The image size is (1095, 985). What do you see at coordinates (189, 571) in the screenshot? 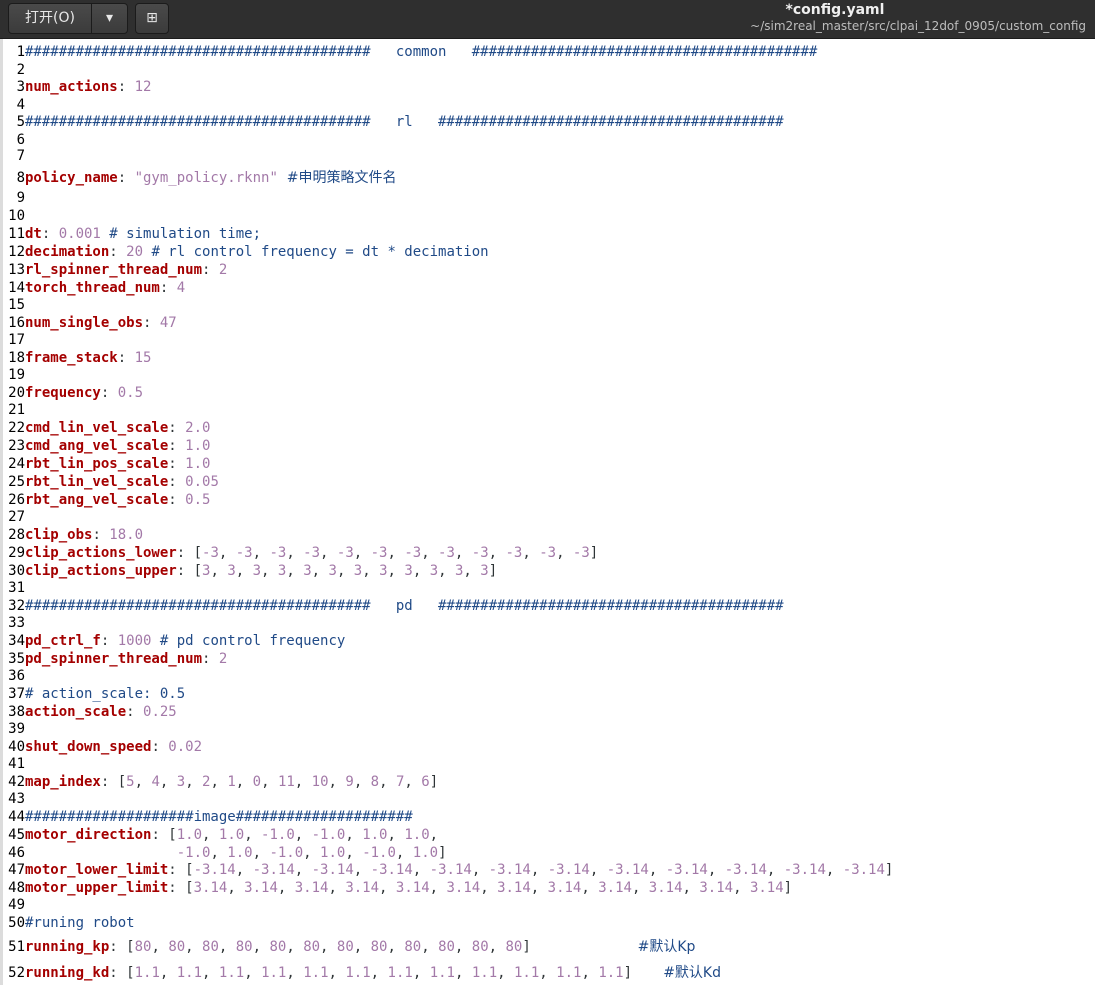
I see `code-punctuation: : [` at bounding box center [189, 571].